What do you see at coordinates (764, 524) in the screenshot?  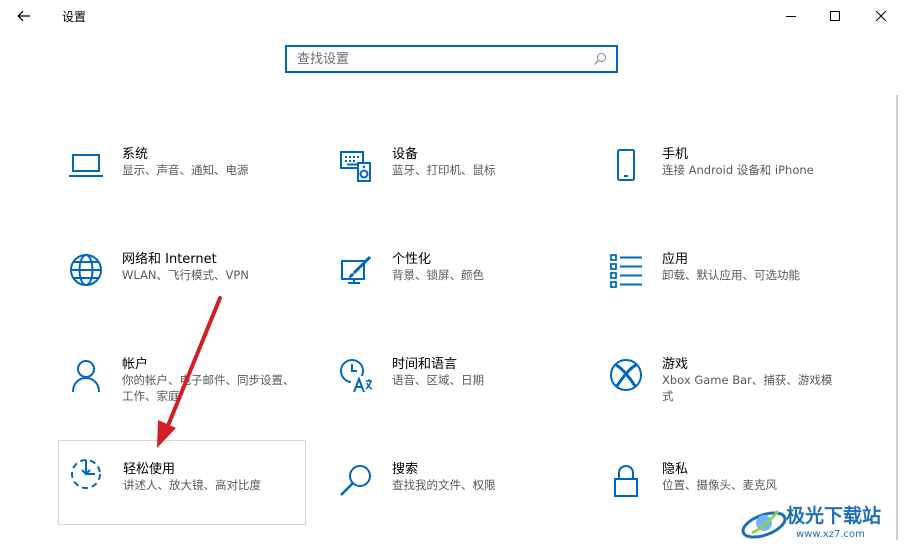 I see `watermark-logo` at bounding box center [764, 524].